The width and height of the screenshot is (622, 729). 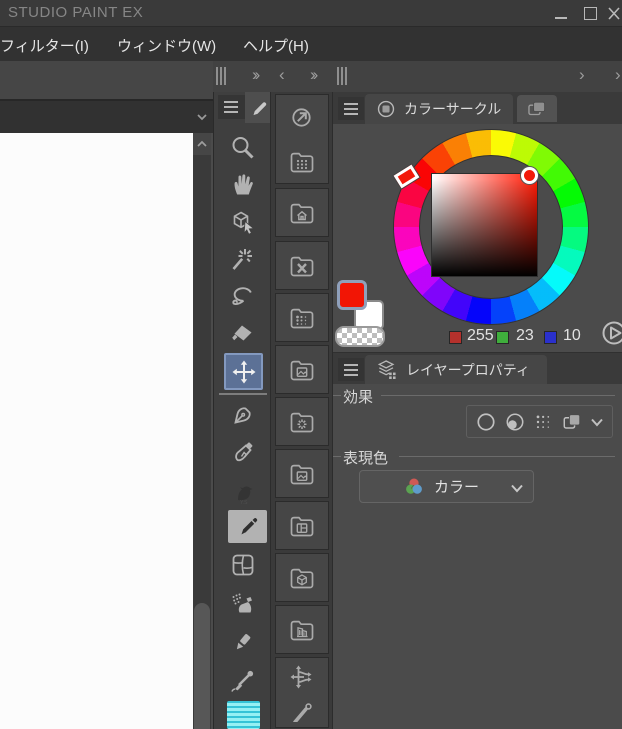 What do you see at coordinates (544, 422) in the screenshot?
I see `halftone-effect-button` at bounding box center [544, 422].